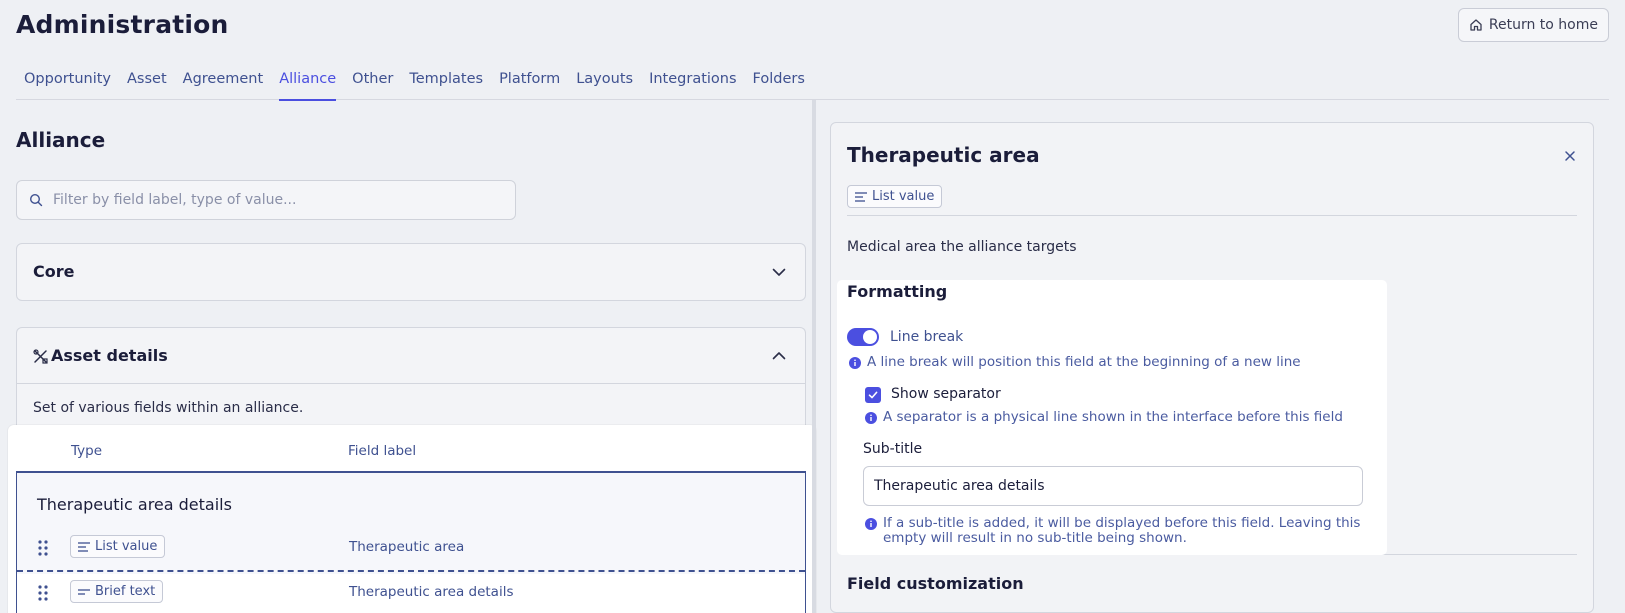  What do you see at coordinates (1543, 25) in the screenshot?
I see `return-home-label: Return to home` at bounding box center [1543, 25].